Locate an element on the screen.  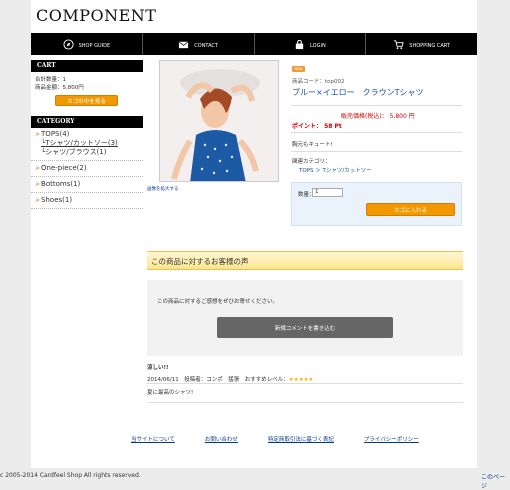
nav-label: CONTACT is located at coordinates (206, 46).